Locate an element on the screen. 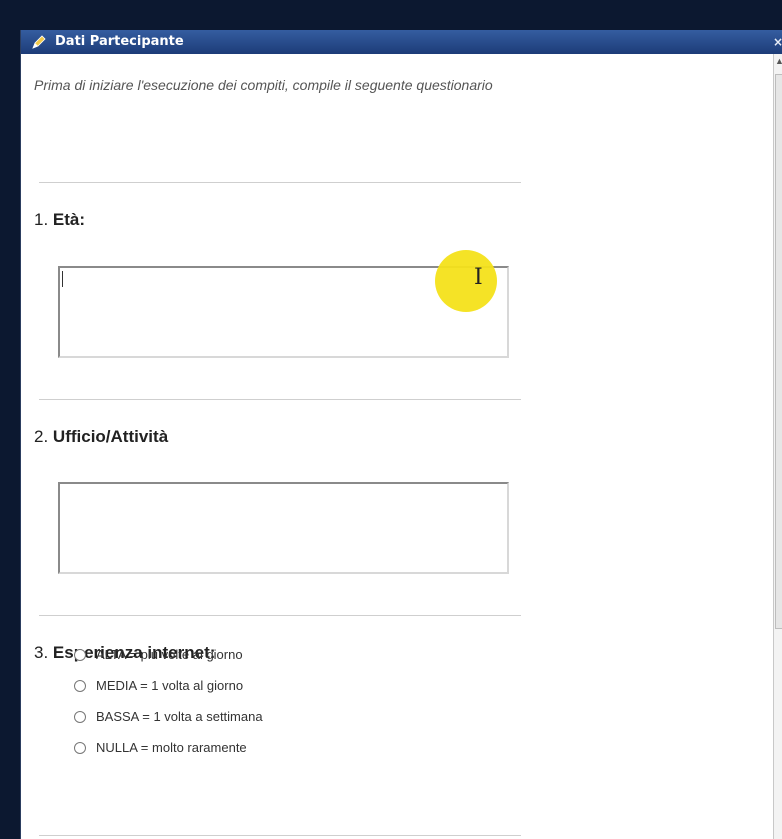 This screenshot has height=839, width=782. question-age: 1. Età: is located at coordinates (59, 220).